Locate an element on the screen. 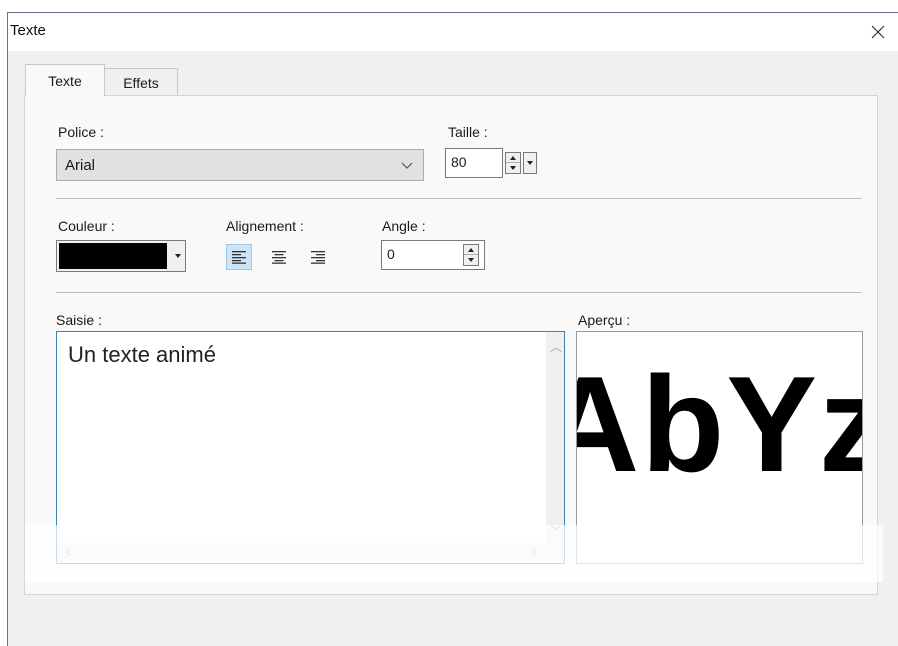  taille-spinner is located at coordinates (513, 163).